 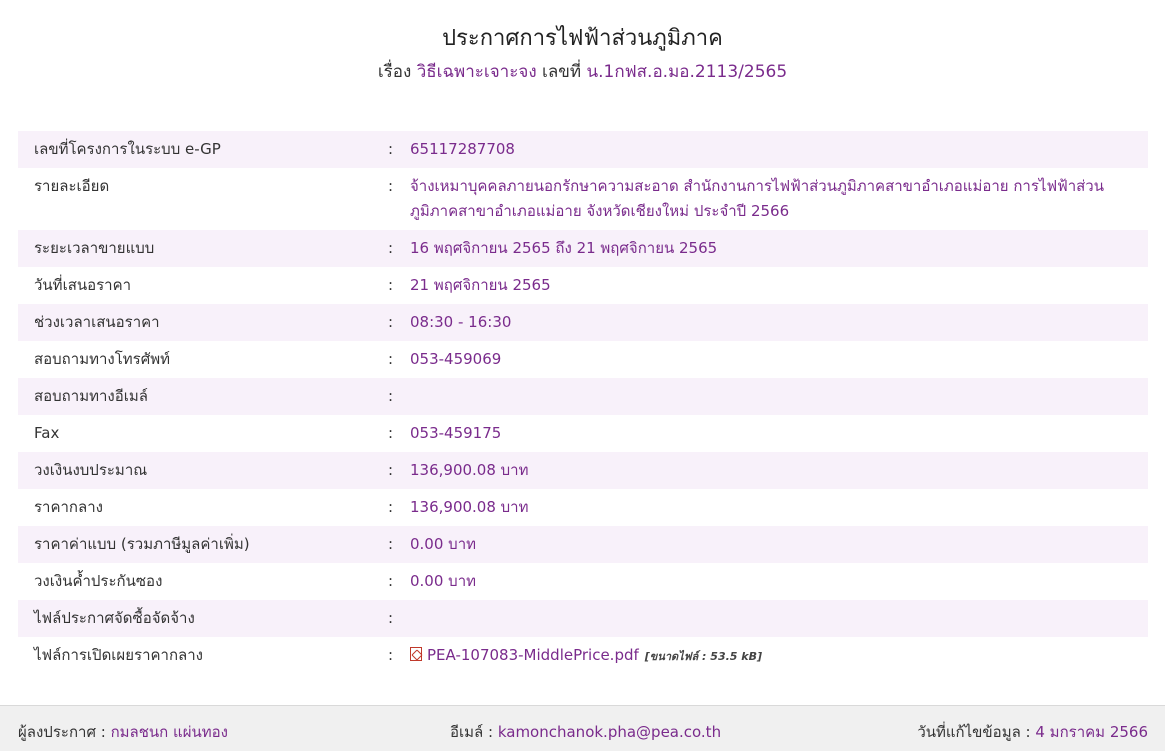 What do you see at coordinates (91, 470) in the screenshot?
I see `row-label: วงเงินงบประมาณ` at bounding box center [91, 470].